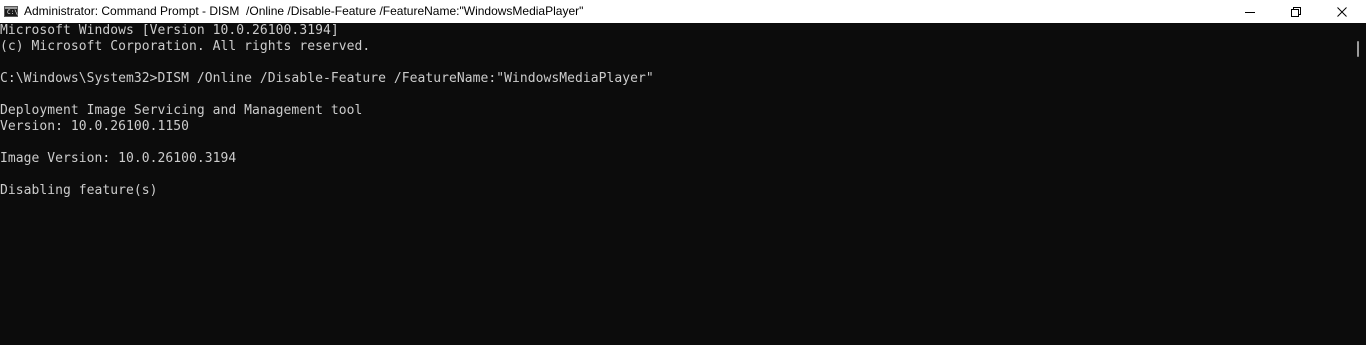 The width and height of the screenshot is (1366, 345). Describe the element at coordinates (79, 190) in the screenshot. I see `console-status-line: Disabling feature(s)` at that location.